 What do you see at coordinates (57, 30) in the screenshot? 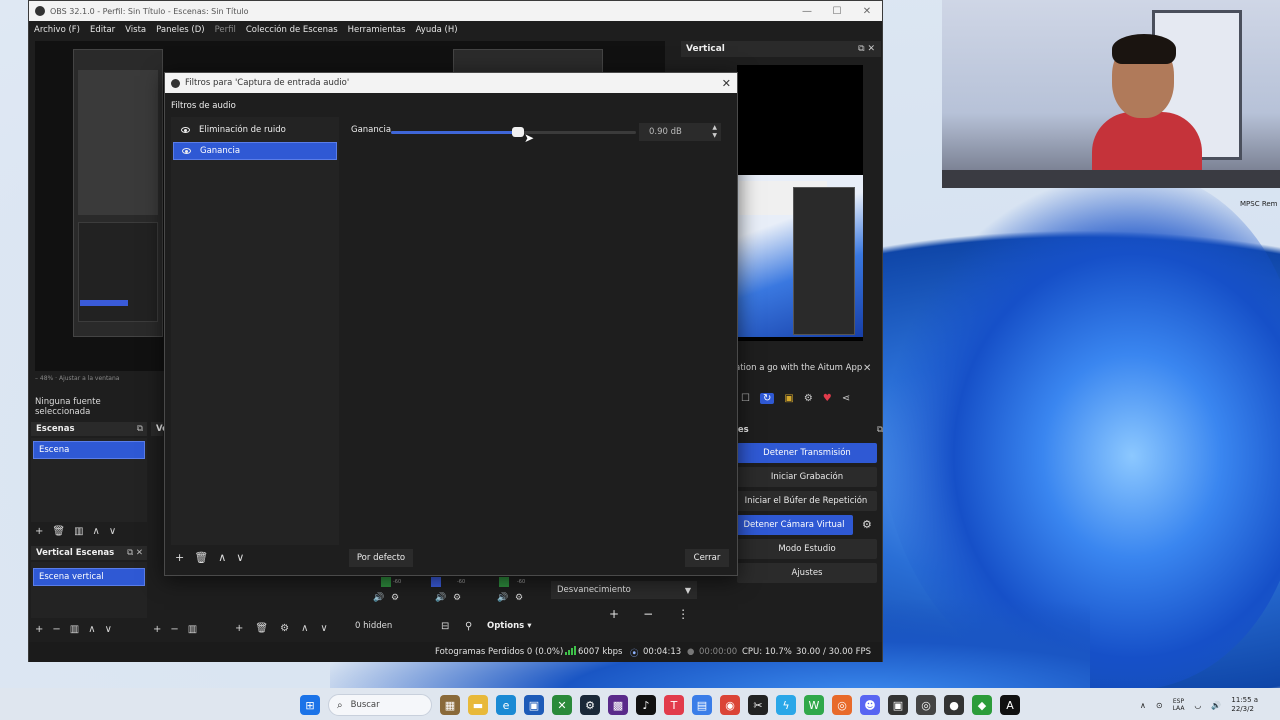
I see `menu-archivo: Archivo (F)` at bounding box center [57, 30].